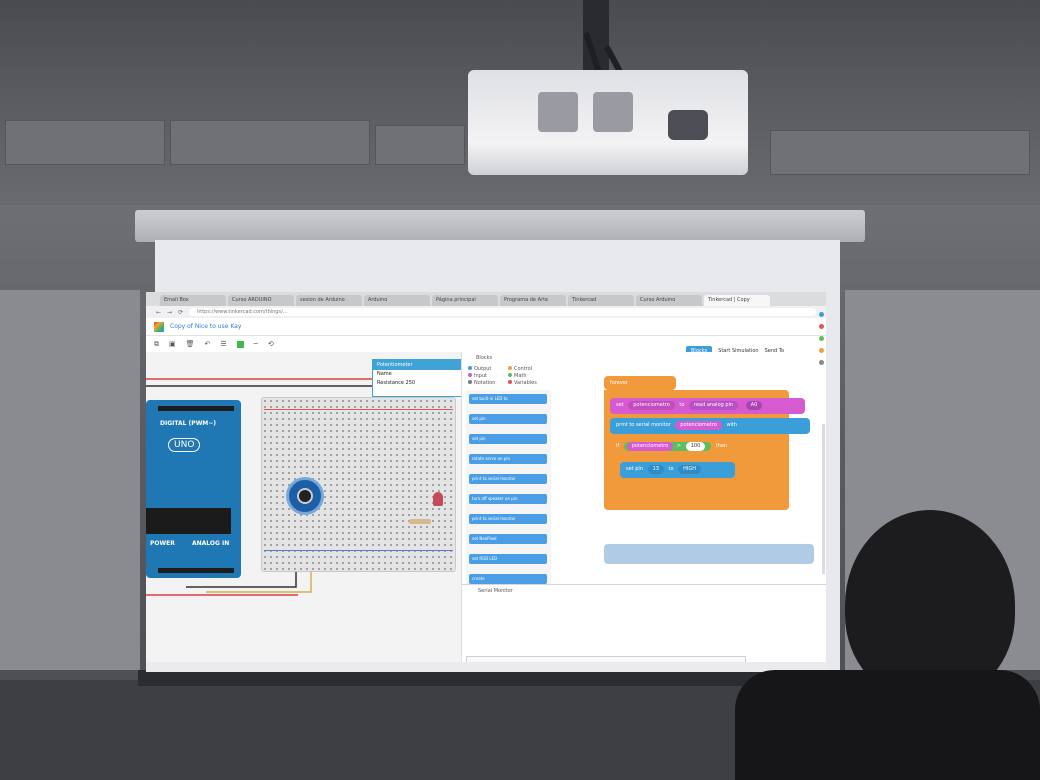 Image resolution: width=1040 pixels, height=780 pixels. What do you see at coordinates (190, 344) in the screenshot?
I see `delete-icon: 🗑` at bounding box center [190, 344].